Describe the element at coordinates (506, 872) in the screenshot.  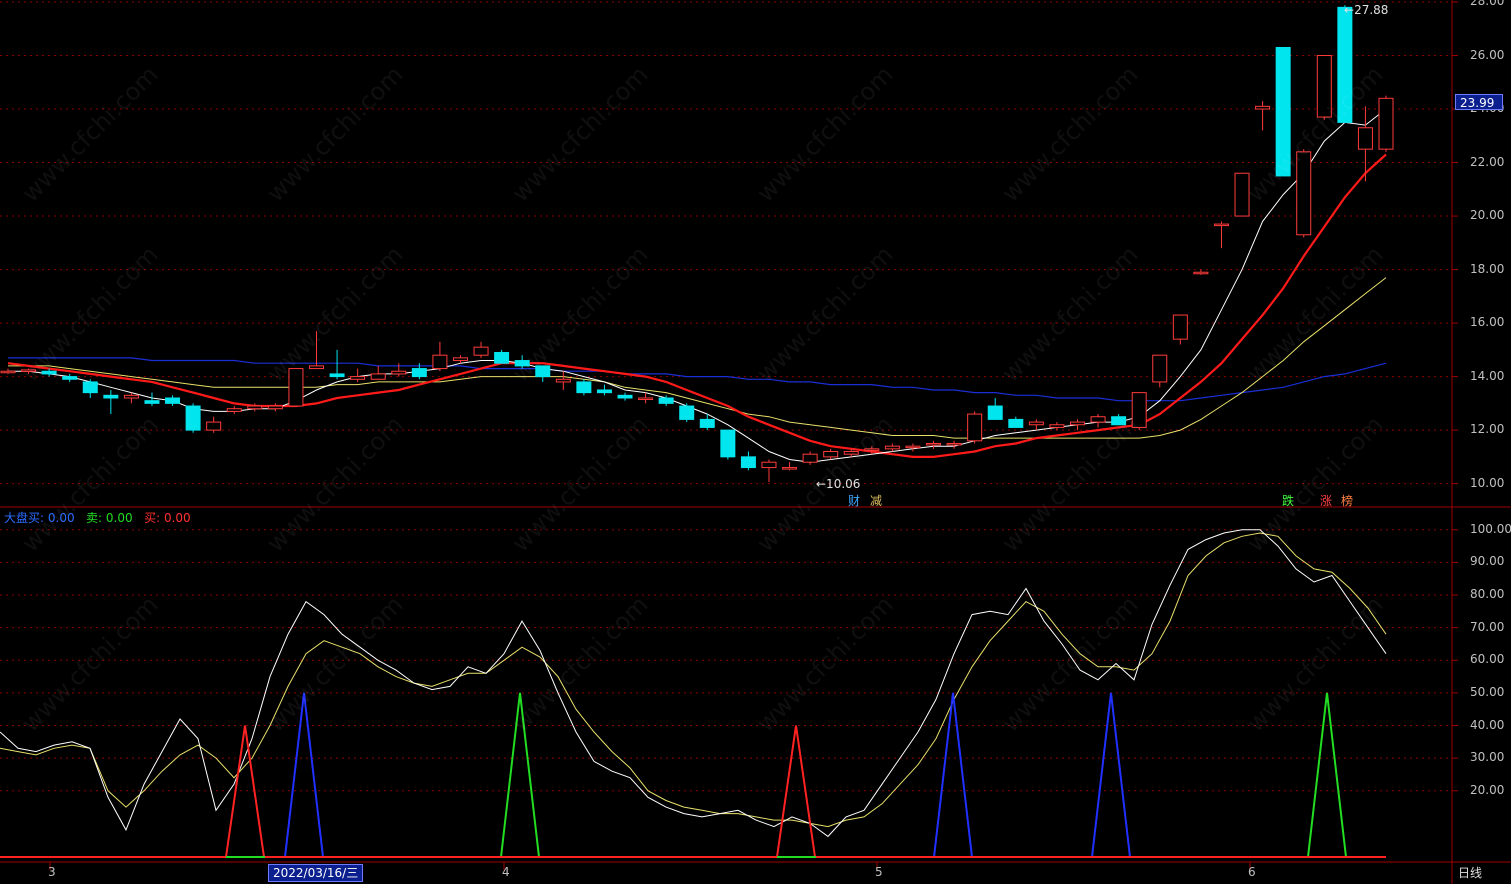
I see `date-tick-4: 4` at that location.